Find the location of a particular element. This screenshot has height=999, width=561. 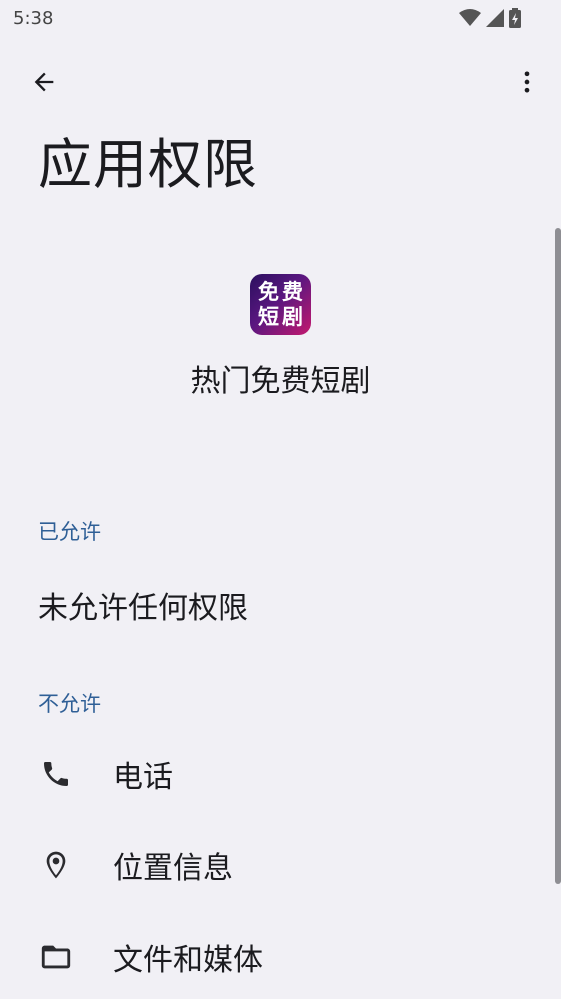

location-icon is located at coordinates (56, 865).